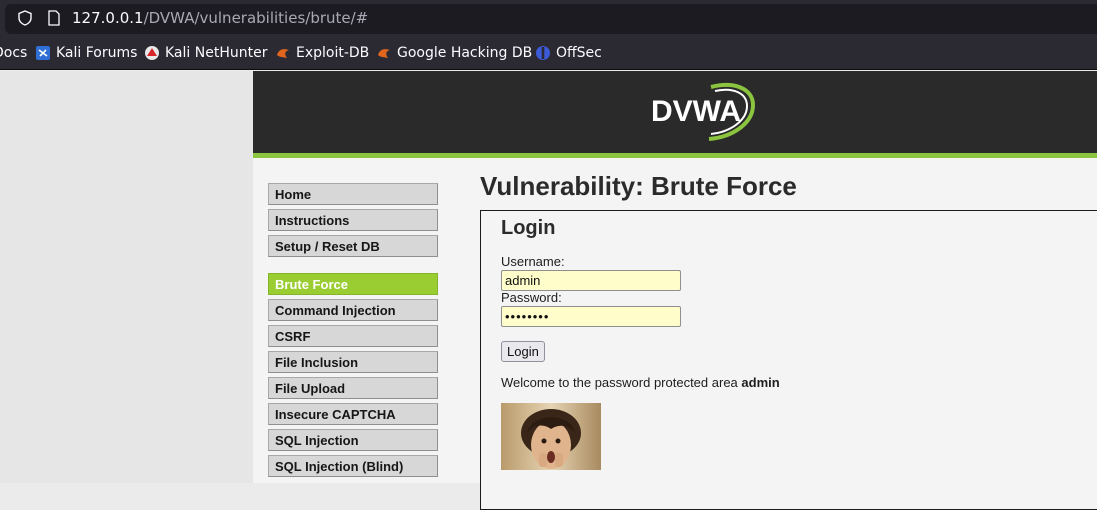 This screenshot has width=1097, height=510. I want to click on password-field: ••••••••, so click(591, 316).